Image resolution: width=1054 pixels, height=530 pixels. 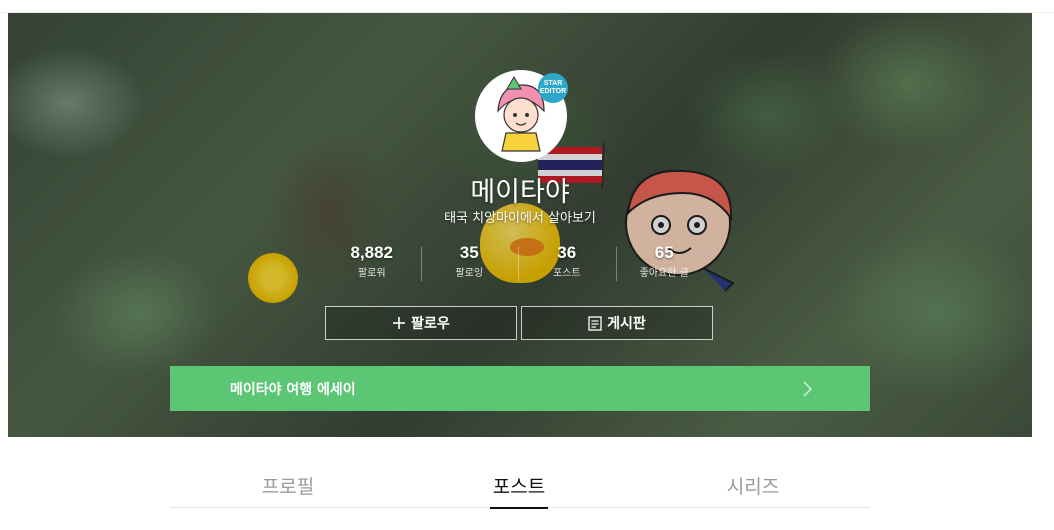 I want to click on document-icon, so click(x=595, y=323).